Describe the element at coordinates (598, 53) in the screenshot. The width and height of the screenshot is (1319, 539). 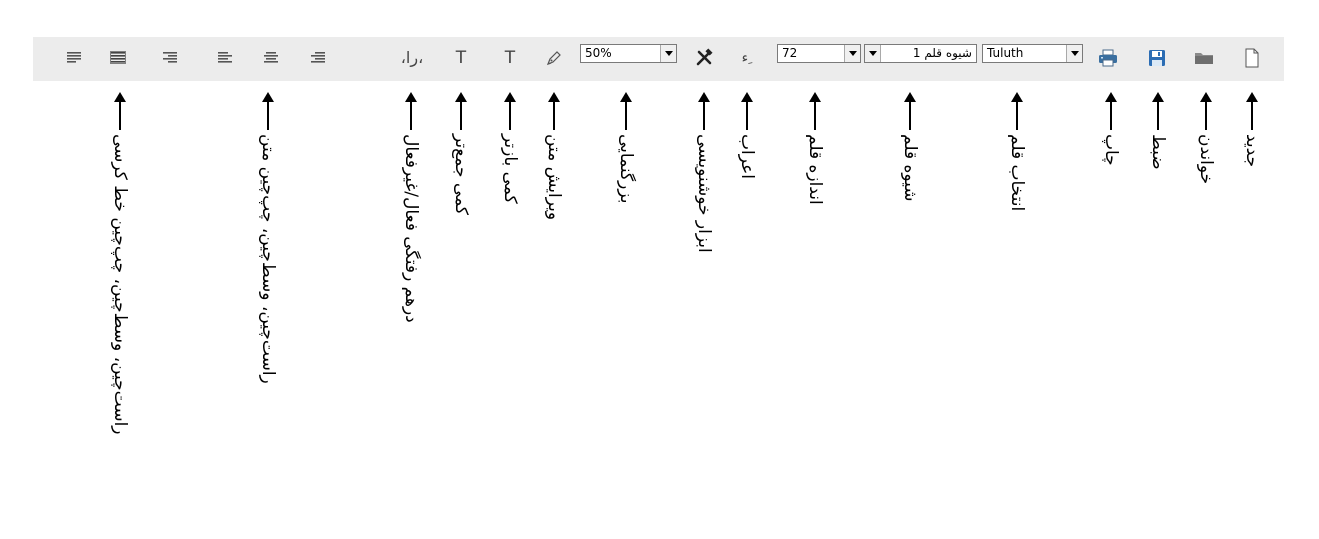
I see `zoom-value: 50%` at that location.